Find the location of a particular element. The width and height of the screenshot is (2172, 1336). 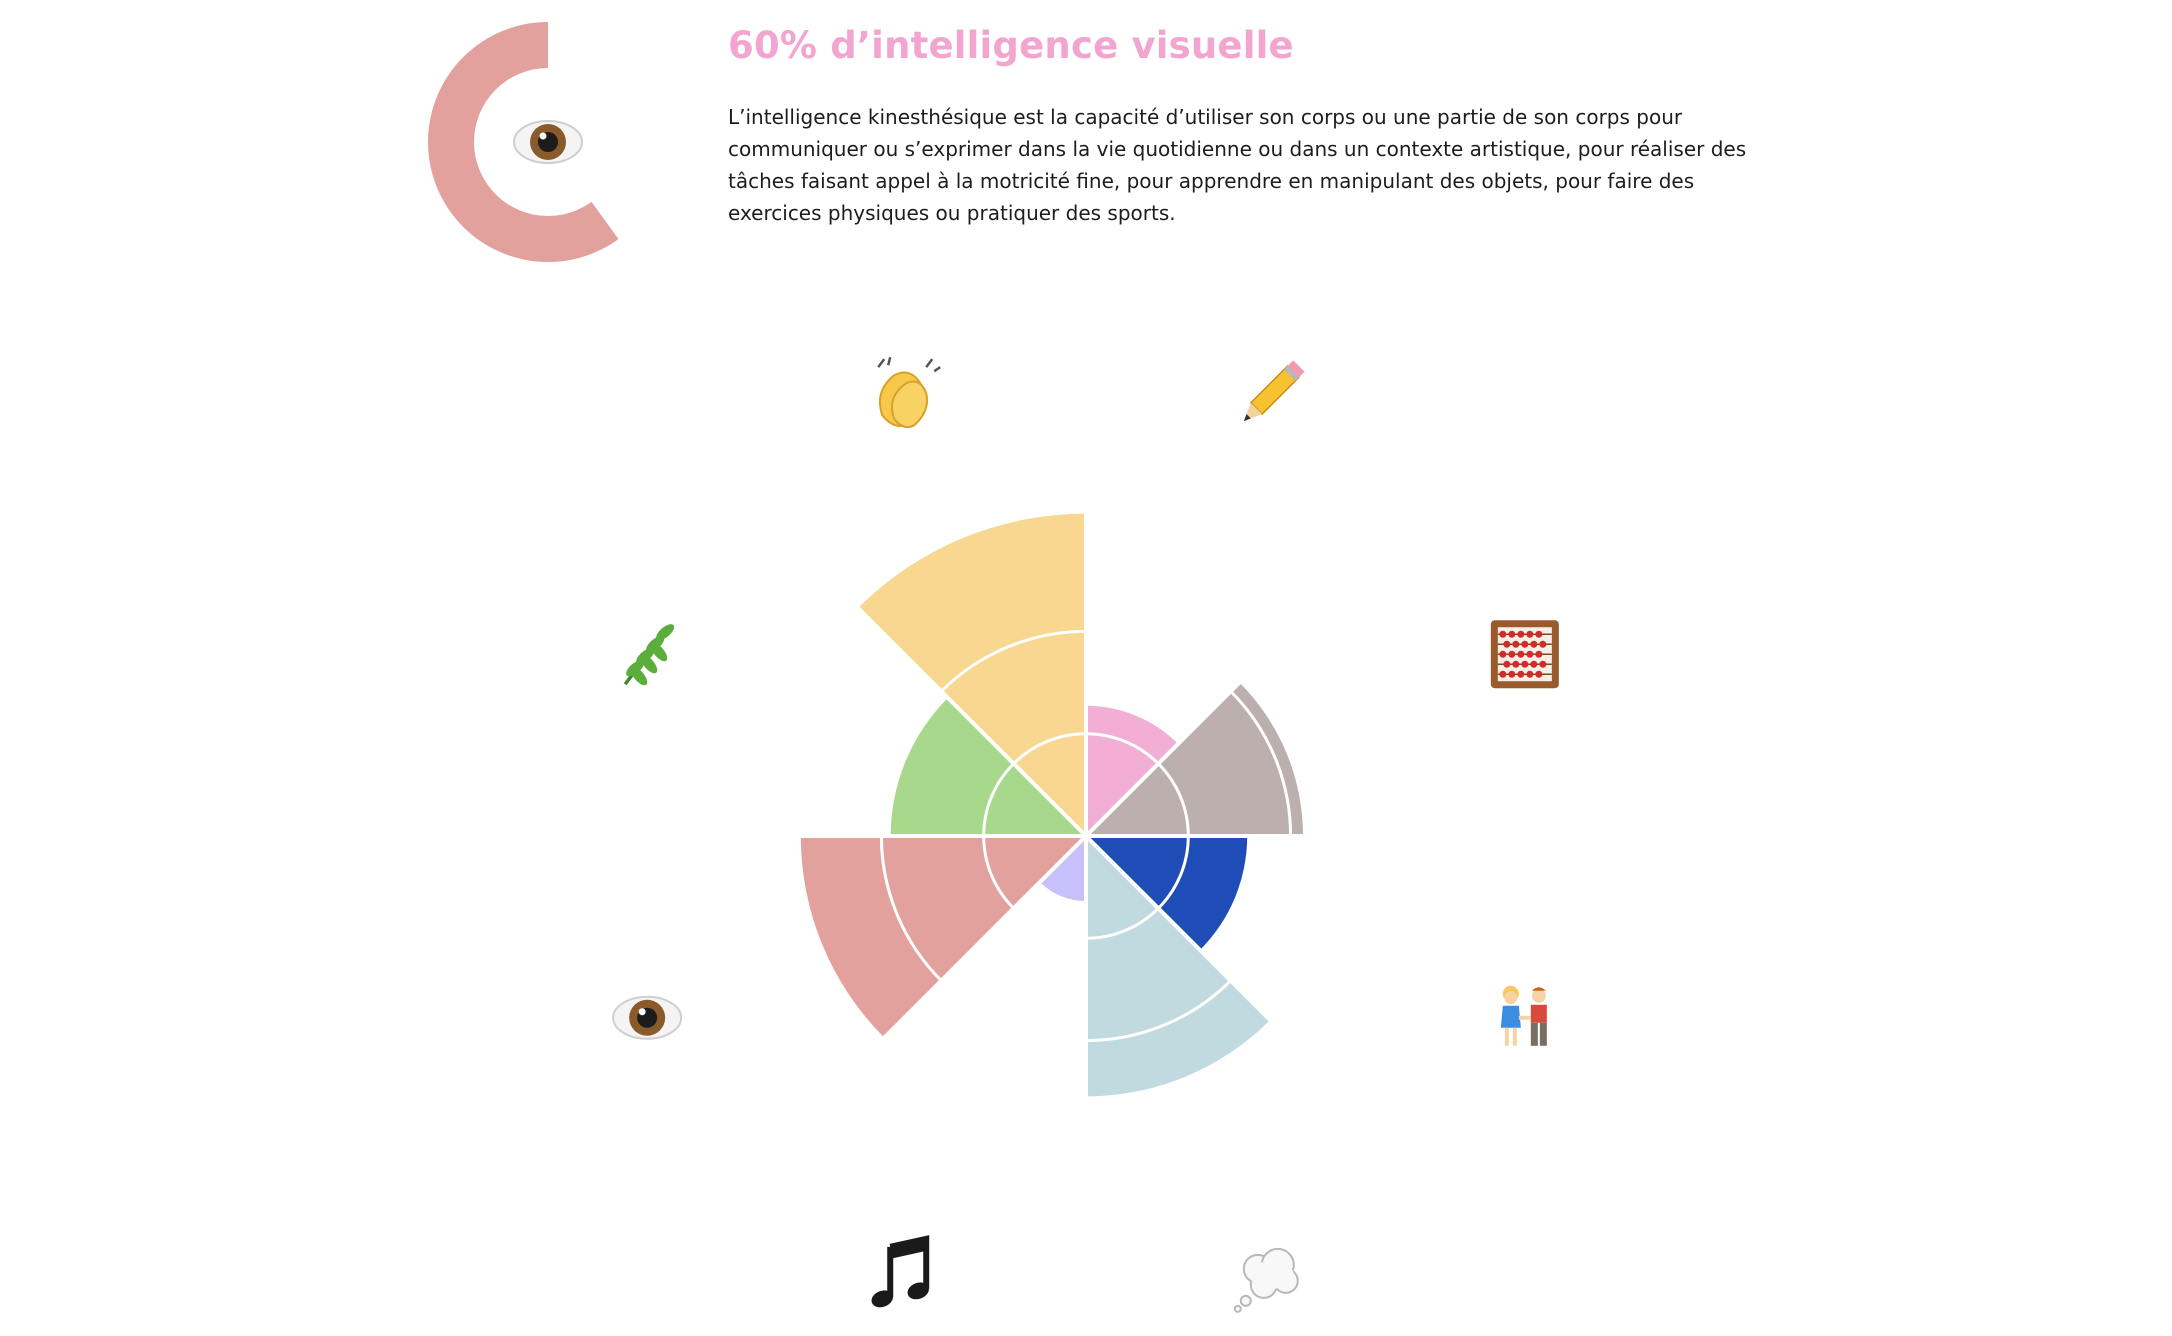

herb-icon is located at coordinates (649, 655).